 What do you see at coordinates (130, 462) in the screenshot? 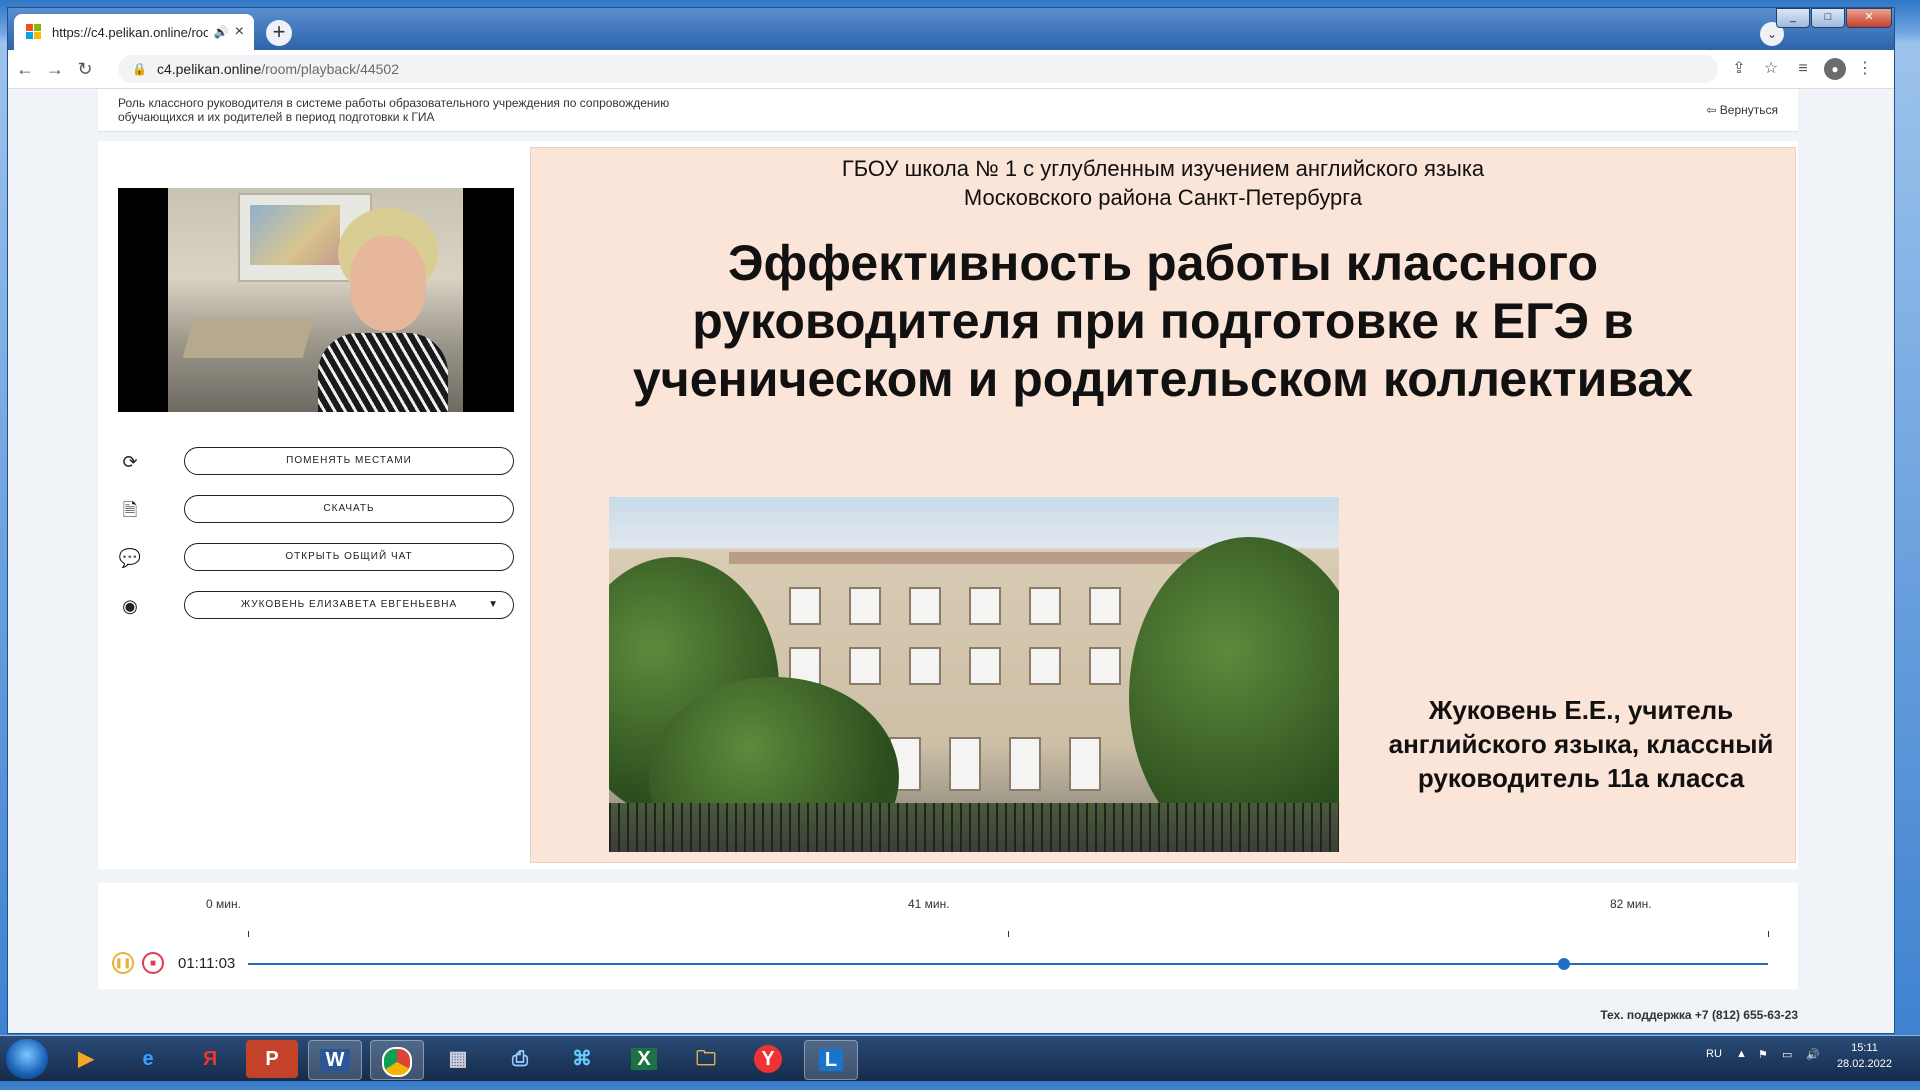
I see `swap-icon: ⟳` at bounding box center [130, 462].